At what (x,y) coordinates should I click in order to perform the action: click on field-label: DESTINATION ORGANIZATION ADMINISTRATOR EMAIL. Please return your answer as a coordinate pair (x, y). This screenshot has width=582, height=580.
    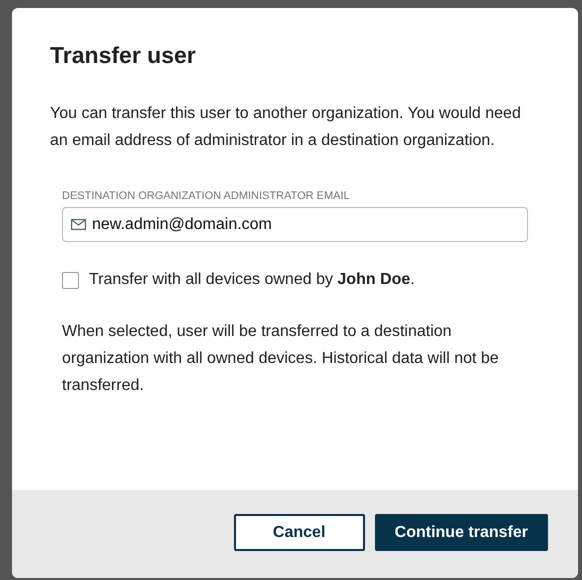
    Looking at the image, I should click on (206, 196).